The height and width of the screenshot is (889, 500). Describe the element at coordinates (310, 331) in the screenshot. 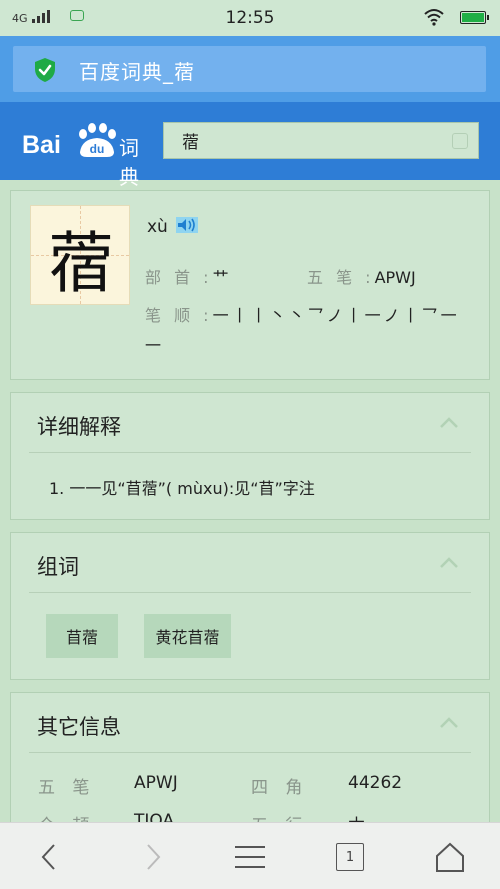

I see `strokes-row: 笔 顺 :一丨丨丶丶乛ノ丨一ノ丨乛一一` at that location.